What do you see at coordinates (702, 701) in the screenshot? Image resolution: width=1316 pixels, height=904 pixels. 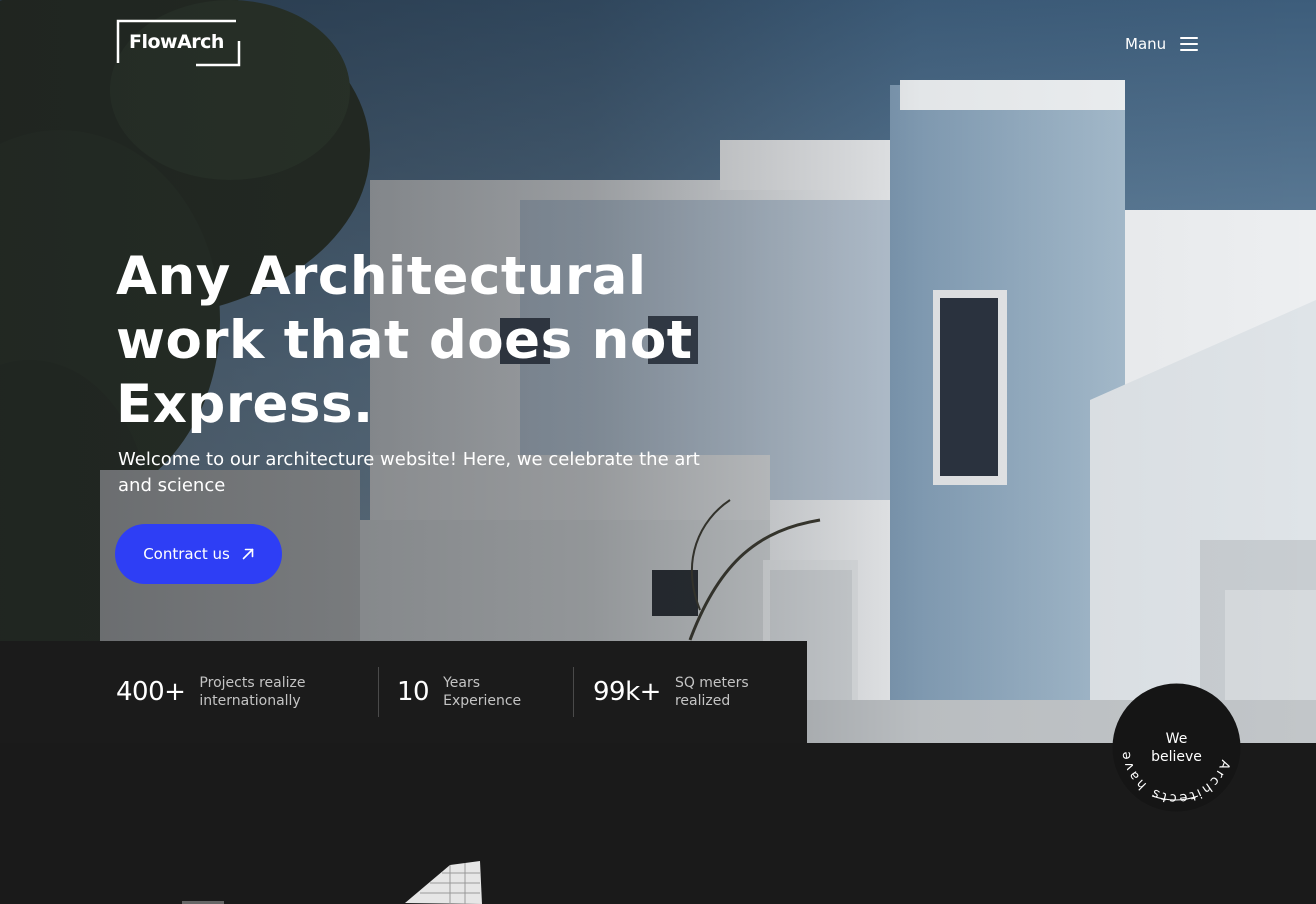 I see `stat-label-line: realized` at bounding box center [702, 701].